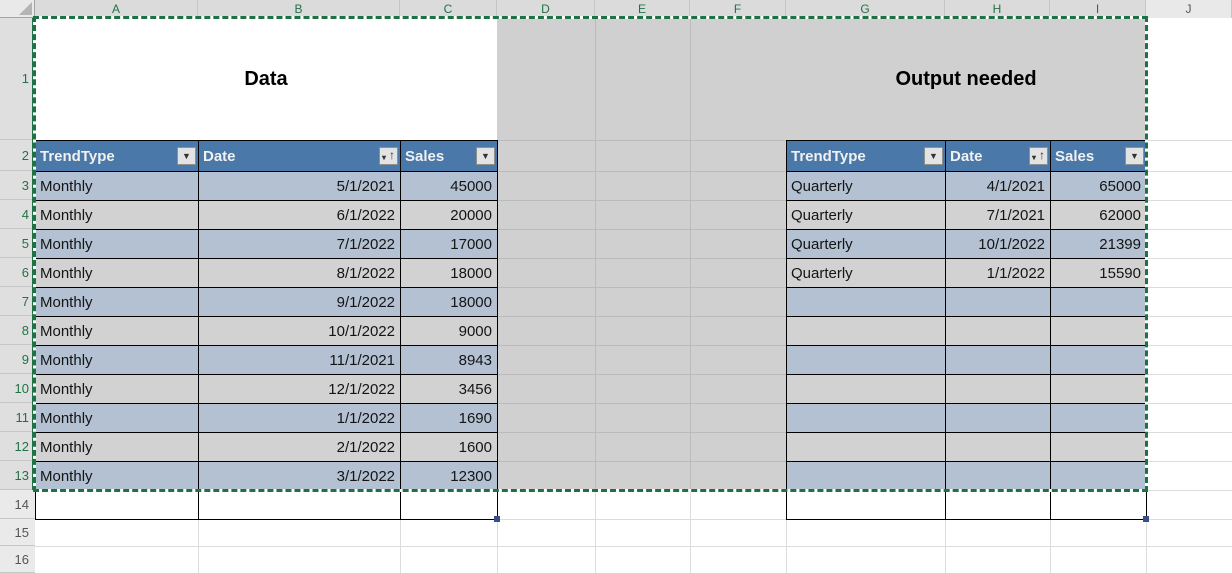 The height and width of the screenshot is (573, 1232). I want to click on row-header-11: 11, so click(17, 417).